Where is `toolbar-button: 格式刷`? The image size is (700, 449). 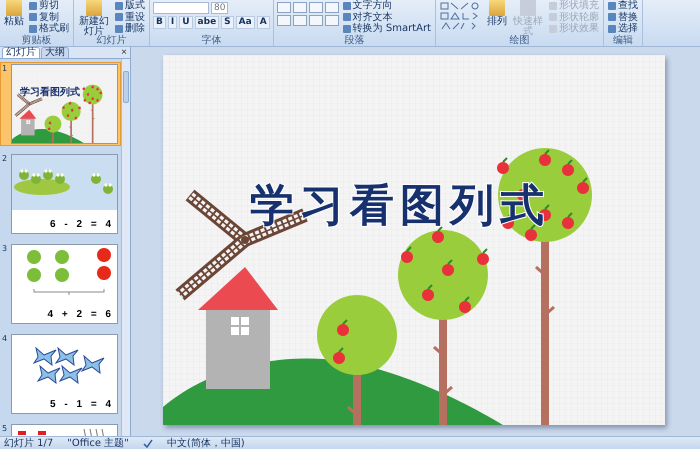
toolbar-button: 格式刷 is located at coordinates (49, 29).